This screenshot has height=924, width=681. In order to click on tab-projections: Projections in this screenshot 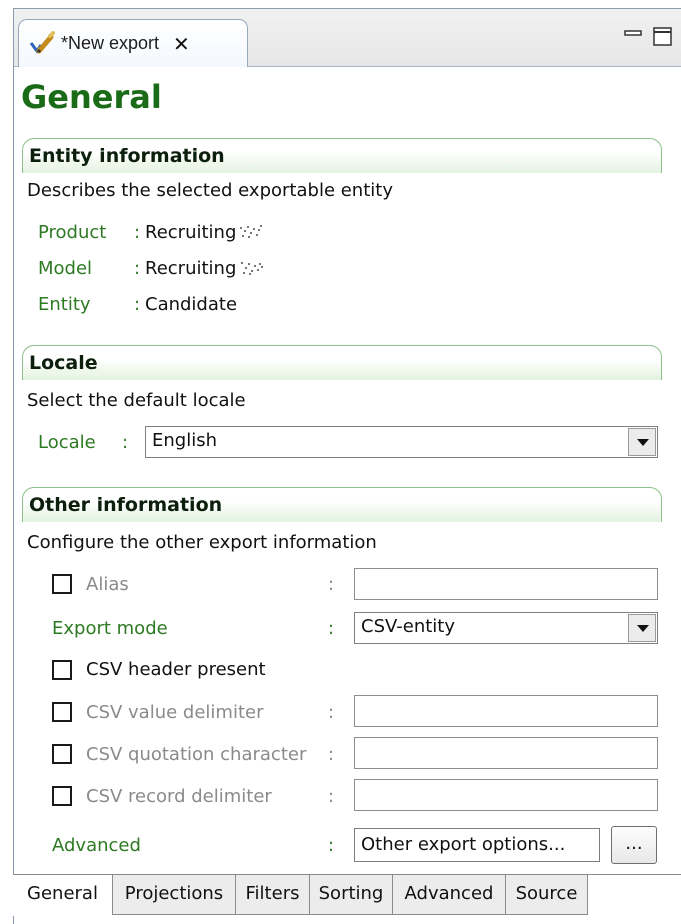, I will do `click(174, 895)`.